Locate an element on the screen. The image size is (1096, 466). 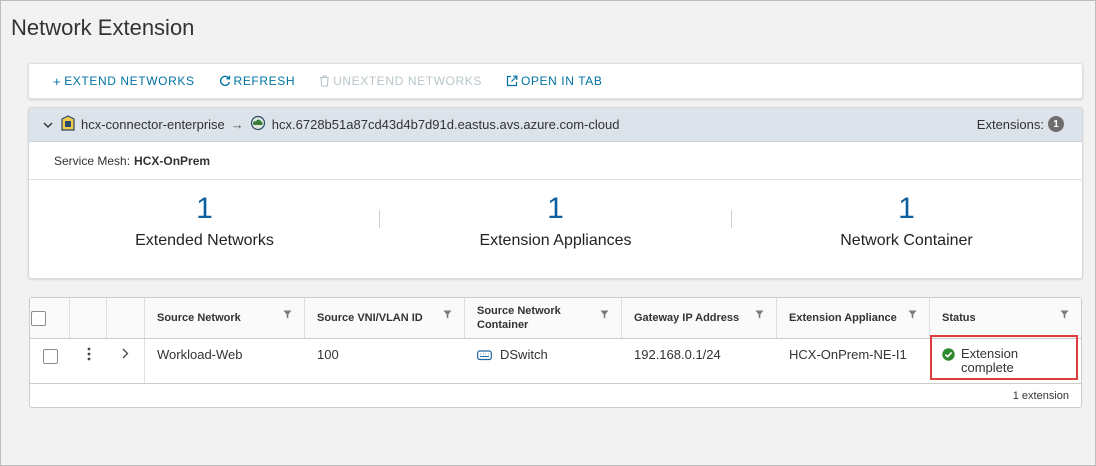
unextend-networks-button: UNEXTEND NETWORKS is located at coordinates (400, 81).